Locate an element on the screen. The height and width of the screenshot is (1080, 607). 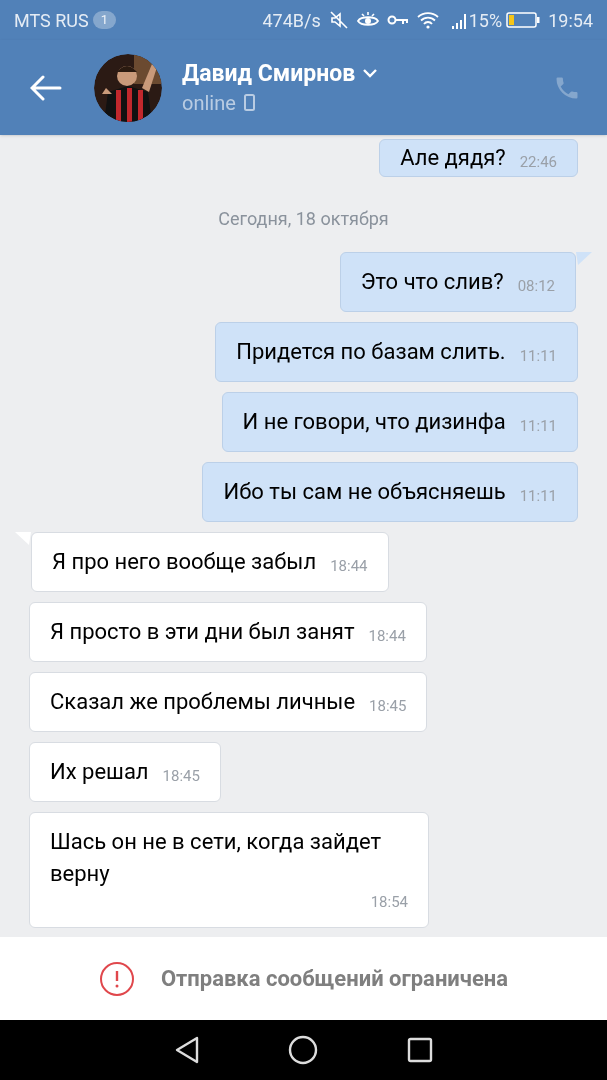
home-nav-icon is located at coordinates (303, 1050).